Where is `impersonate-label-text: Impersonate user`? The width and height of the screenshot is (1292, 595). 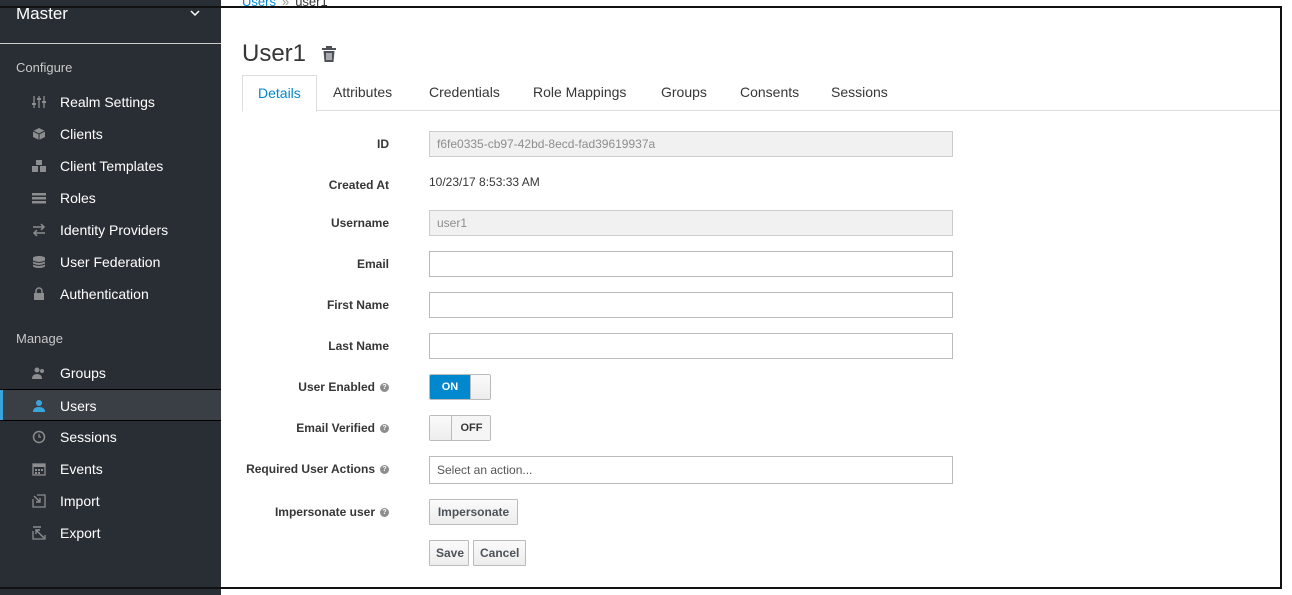 impersonate-label-text: Impersonate user is located at coordinates (324, 512).